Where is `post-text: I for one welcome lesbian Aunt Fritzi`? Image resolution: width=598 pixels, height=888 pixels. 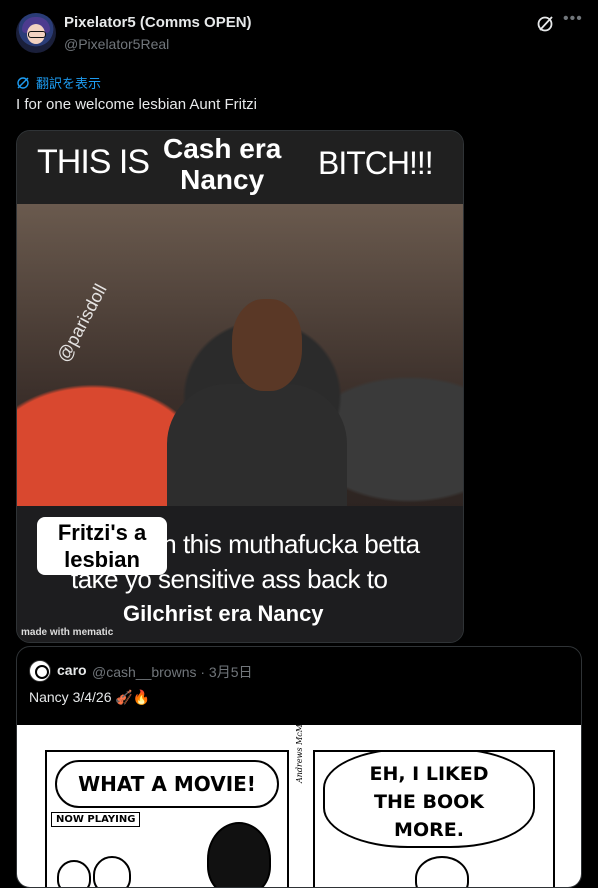
post-text: I for one welcome lesbian Aunt Fritzi is located at coordinates (136, 104).